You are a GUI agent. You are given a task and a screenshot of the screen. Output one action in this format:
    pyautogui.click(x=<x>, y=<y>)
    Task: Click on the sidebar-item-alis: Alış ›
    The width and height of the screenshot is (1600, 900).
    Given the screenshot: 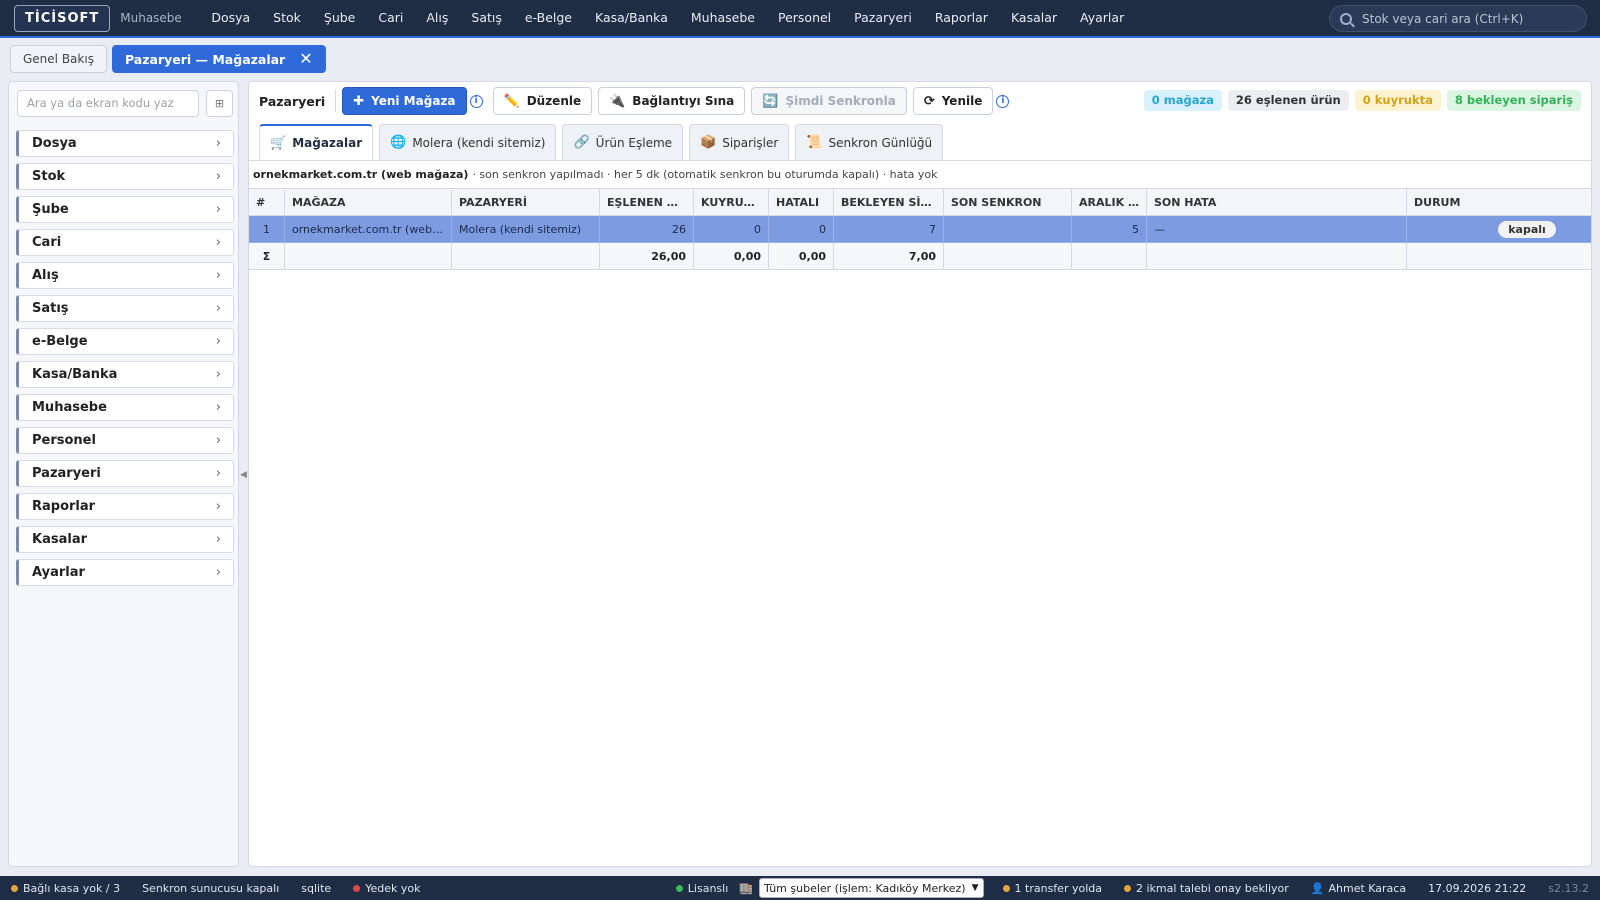 What is the action you would take?
    pyautogui.click(x=125, y=275)
    